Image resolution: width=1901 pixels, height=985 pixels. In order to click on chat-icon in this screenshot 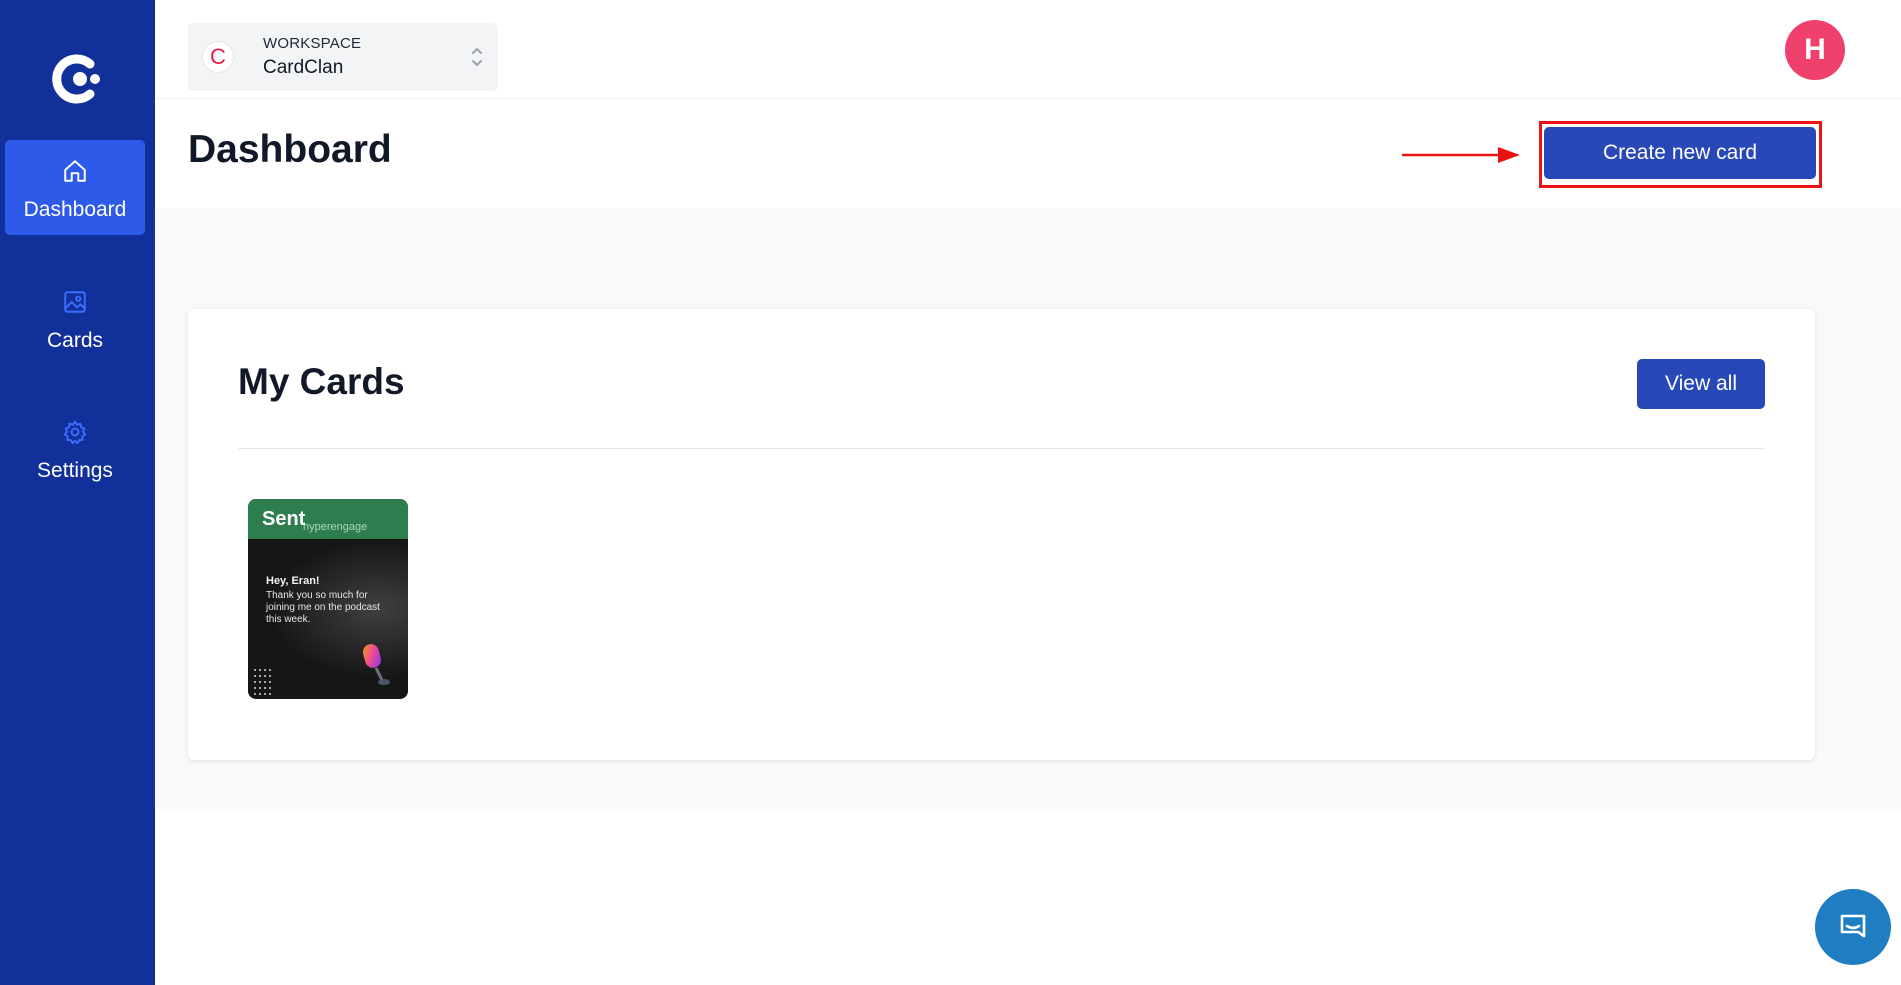, I will do `click(1853, 926)`.